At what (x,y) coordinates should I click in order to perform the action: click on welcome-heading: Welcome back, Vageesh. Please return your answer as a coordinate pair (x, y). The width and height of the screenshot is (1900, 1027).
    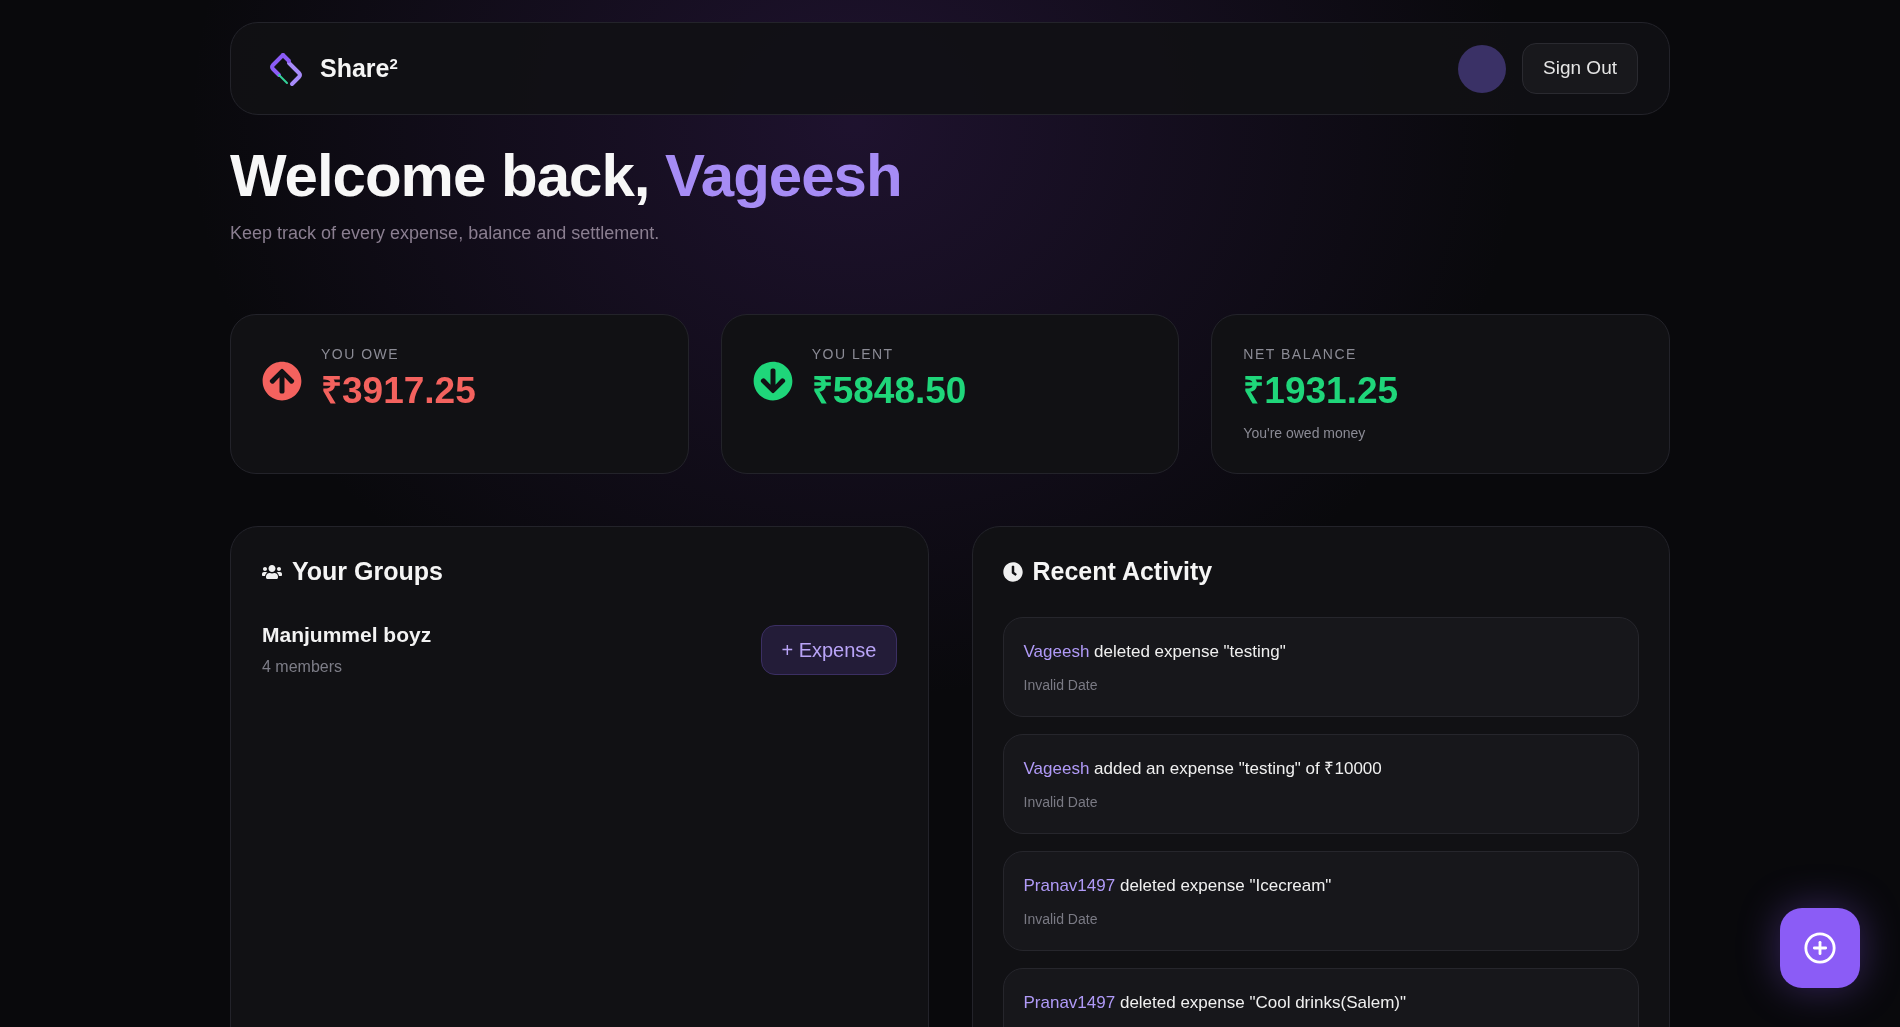
    Looking at the image, I should click on (566, 175).